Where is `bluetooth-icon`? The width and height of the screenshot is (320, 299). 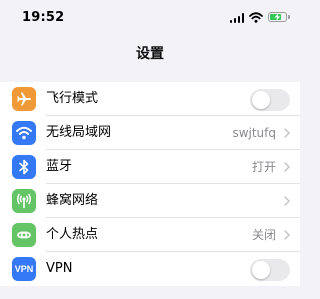
bluetooth-icon is located at coordinates (24, 167).